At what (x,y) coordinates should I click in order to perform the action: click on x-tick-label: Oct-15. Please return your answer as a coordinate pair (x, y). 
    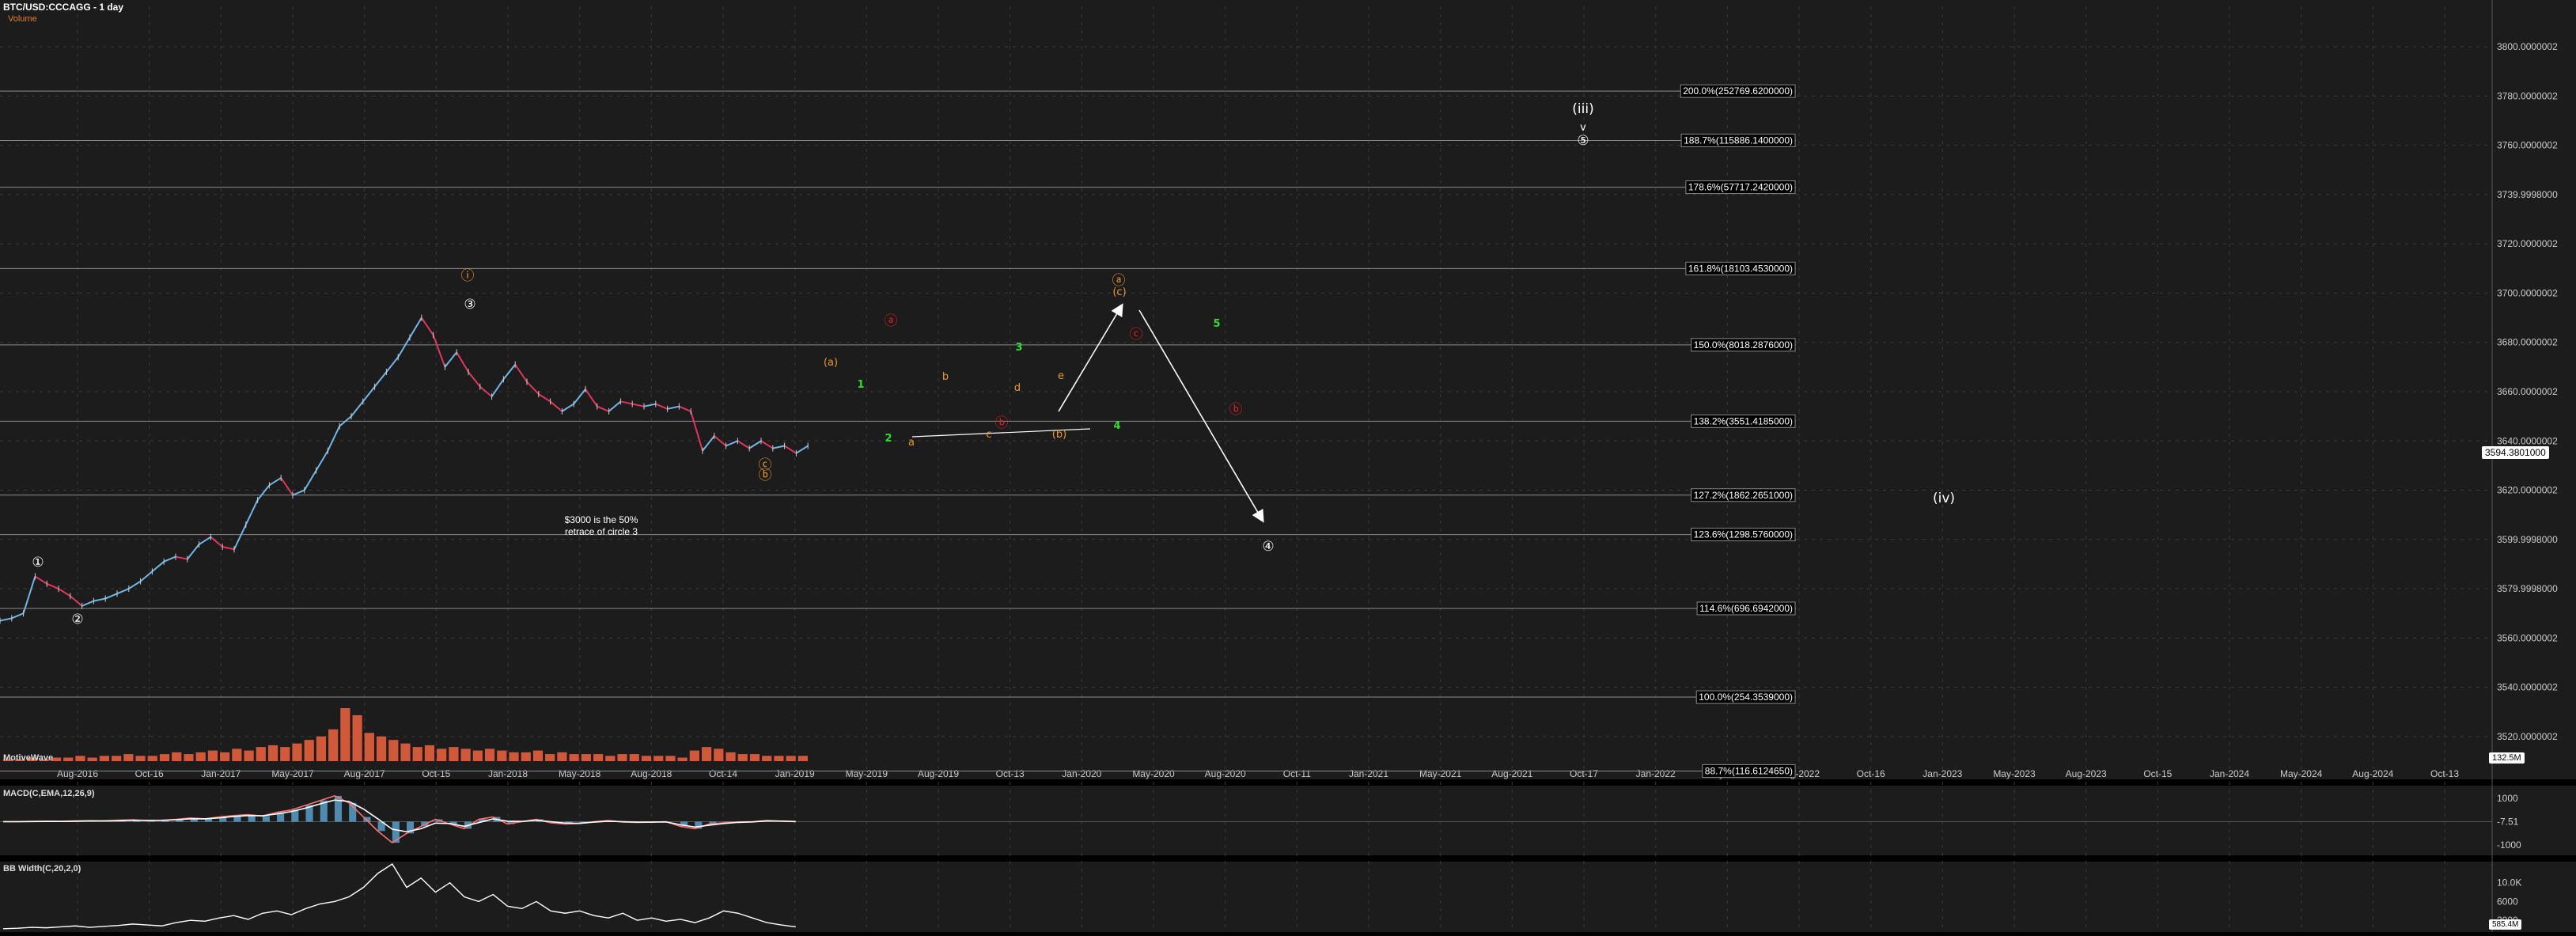
    Looking at the image, I should click on (2157, 773).